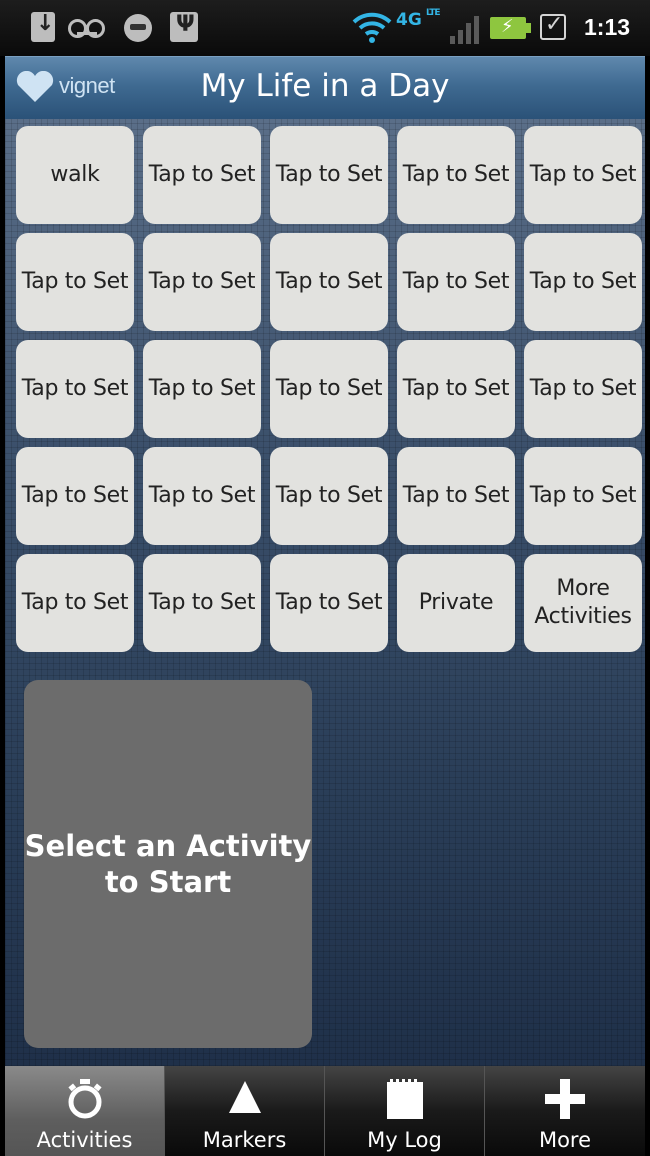 The image size is (650, 1156). What do you see at coordinates (244, 1097) in the screenshot?
I see `triangle-marker-icon` at bounding box center [244, 1097].